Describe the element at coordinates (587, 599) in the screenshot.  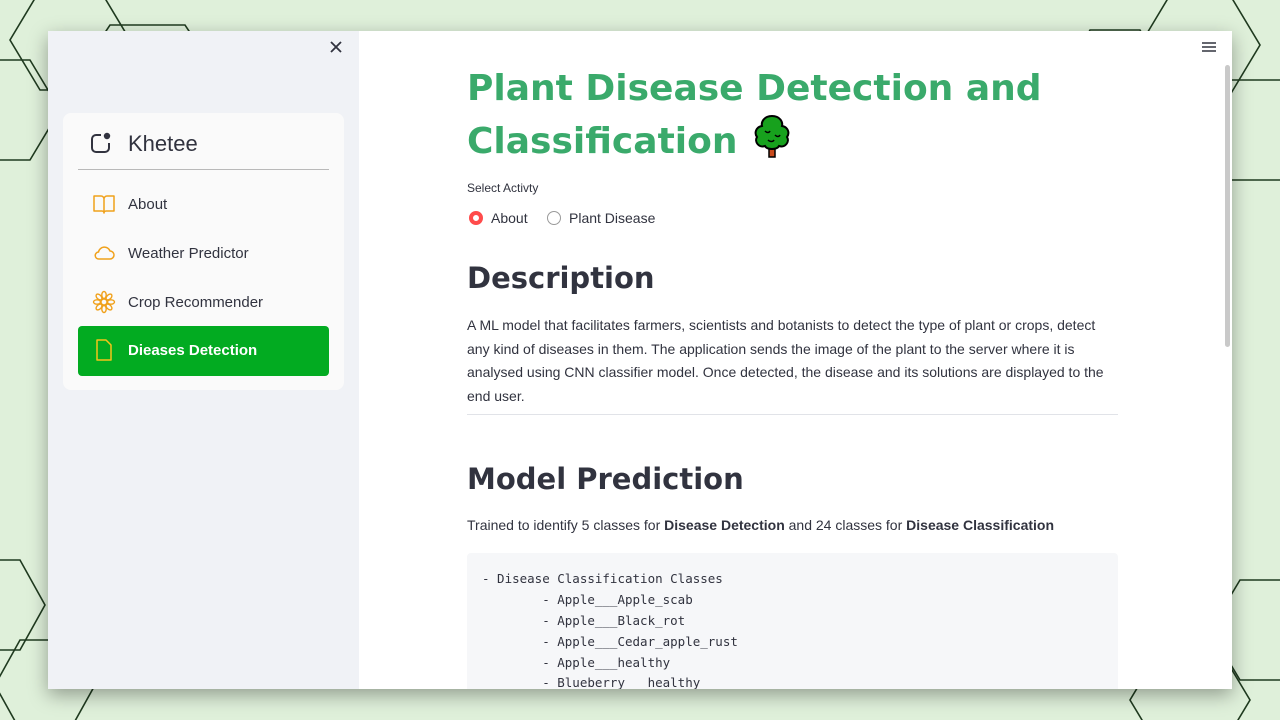
I see `code-line: - Apple___Apple_scab` at that location.